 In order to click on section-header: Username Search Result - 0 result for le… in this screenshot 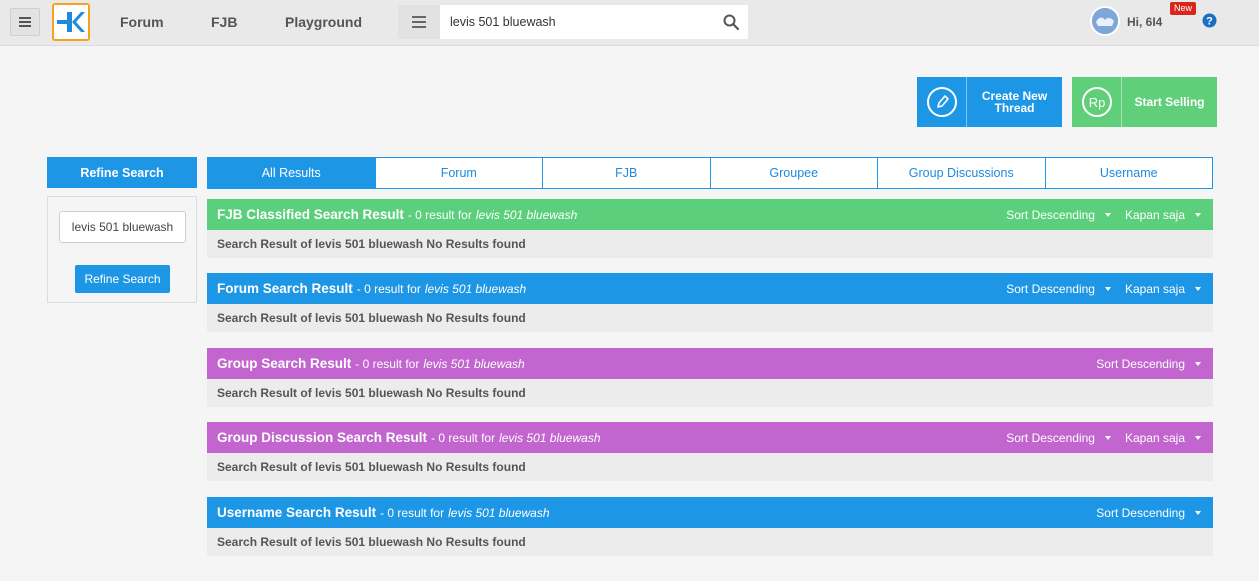, I will do `click(710, 512)`.